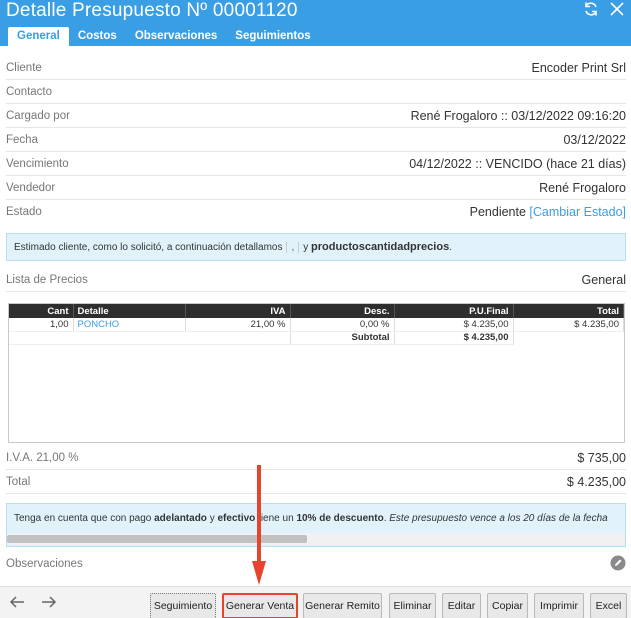 The width and height of the screenshot is (631, 618). What do you see at coordinates (603, 279) in the screenshot?
I see `field-value: General` at bounding box center [603, 279].